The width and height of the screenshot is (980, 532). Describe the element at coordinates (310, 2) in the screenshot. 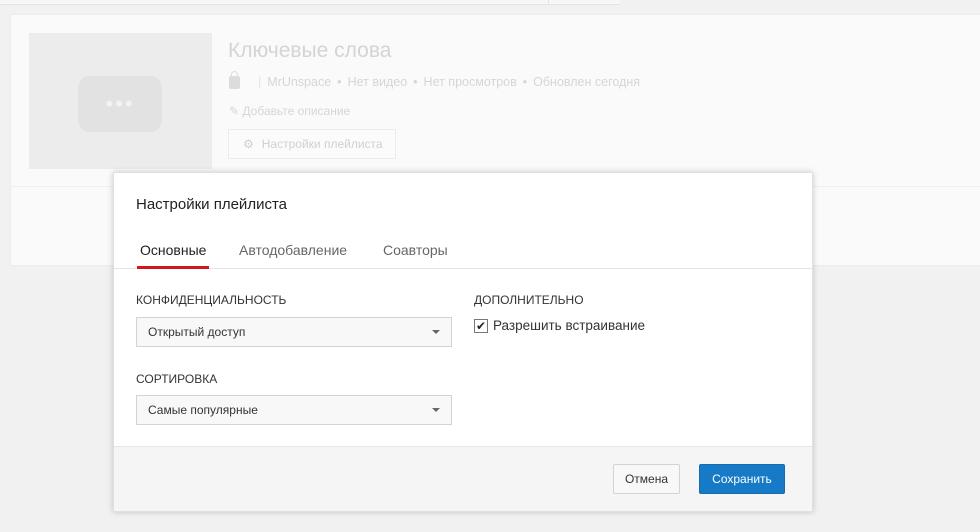

I see `top-bar` at that location.